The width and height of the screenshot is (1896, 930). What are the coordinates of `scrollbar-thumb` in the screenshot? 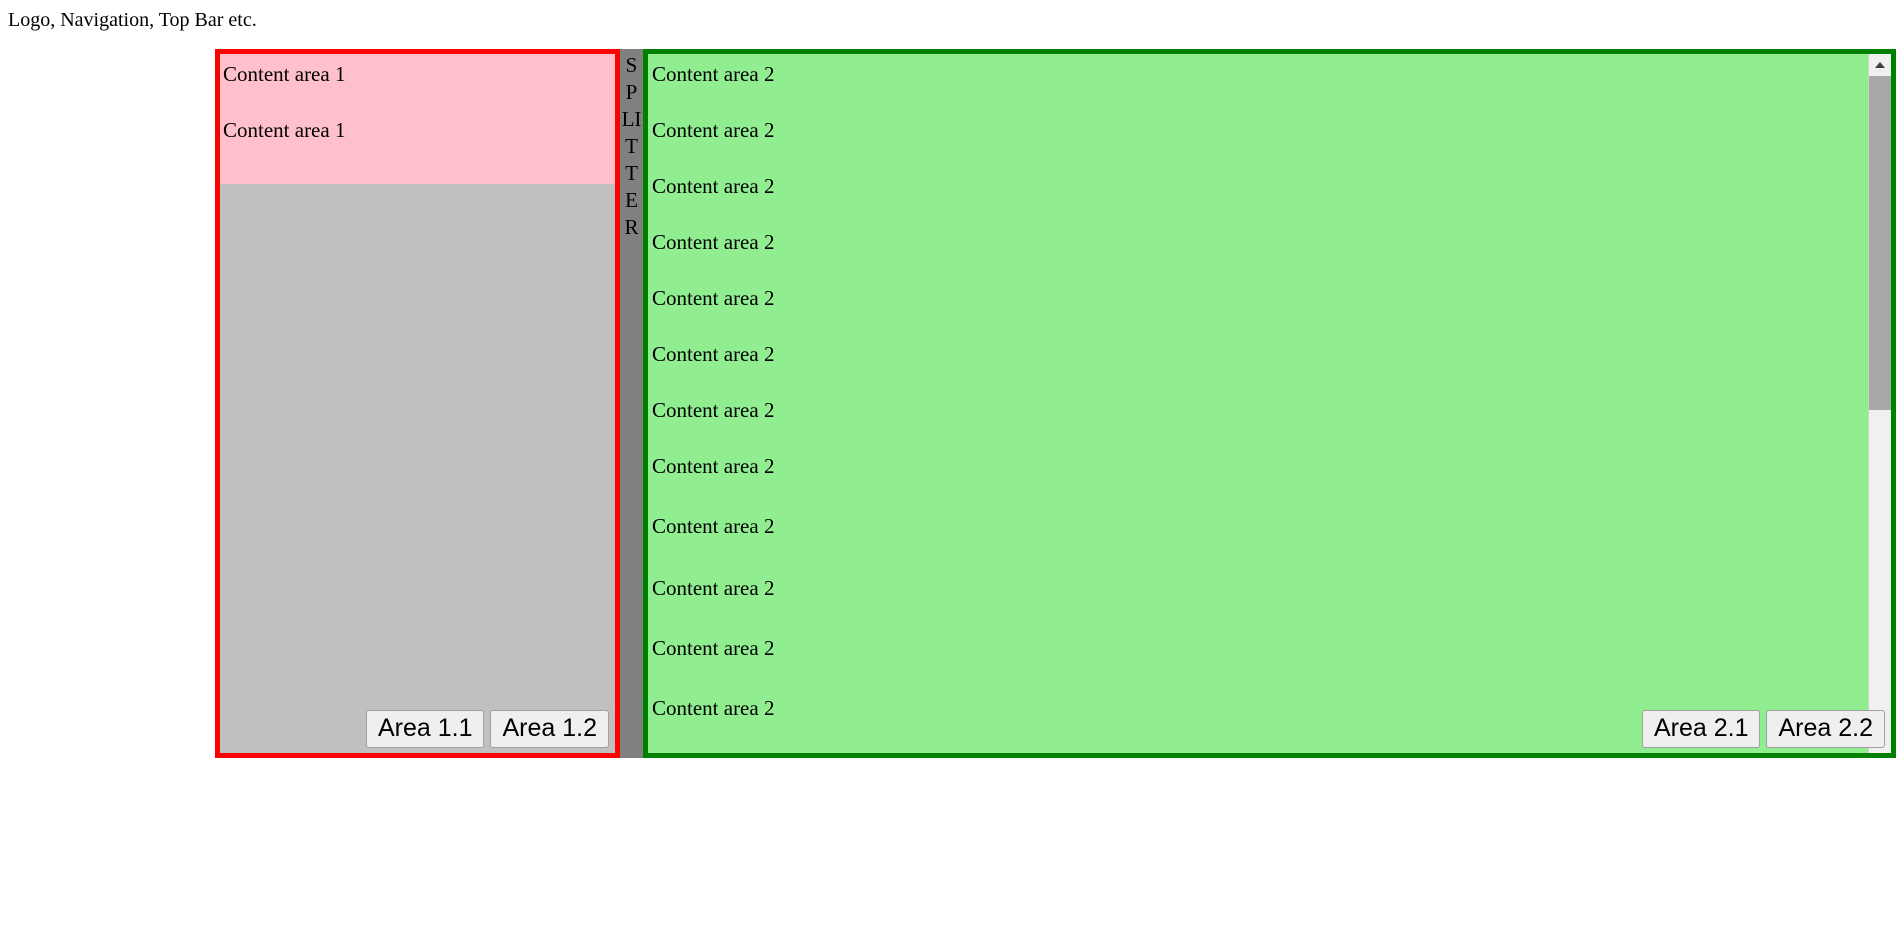 It's located at (1880, 243).